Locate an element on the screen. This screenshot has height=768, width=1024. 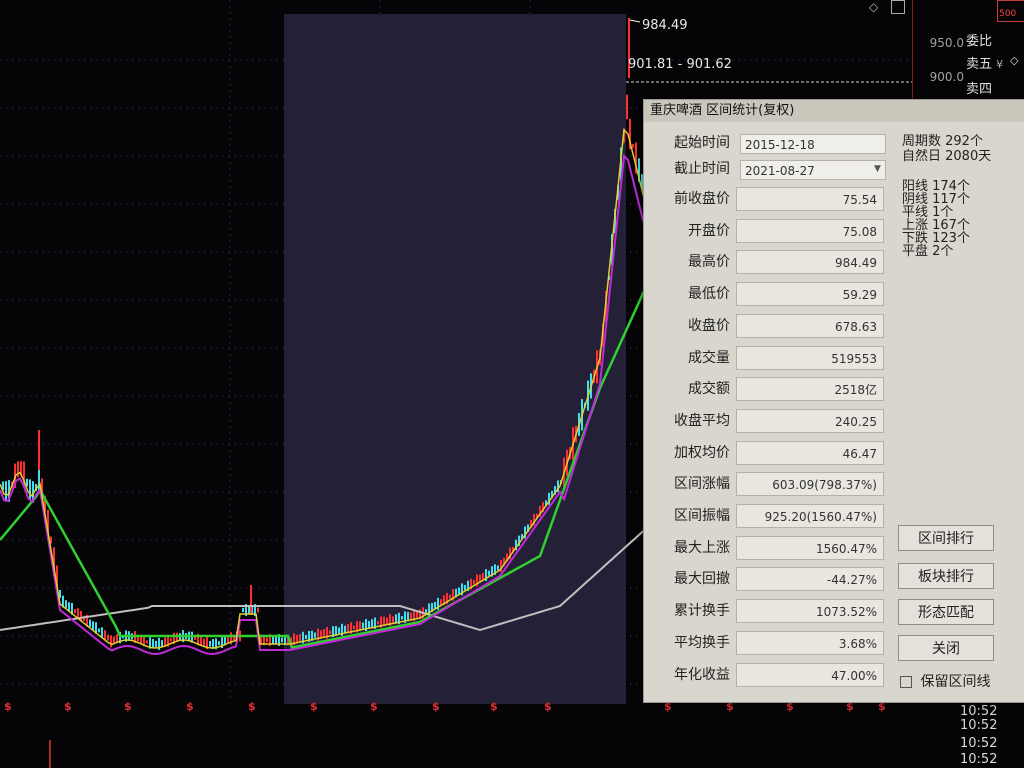
badge-text: 500 is located at coordinates (1008, 14).